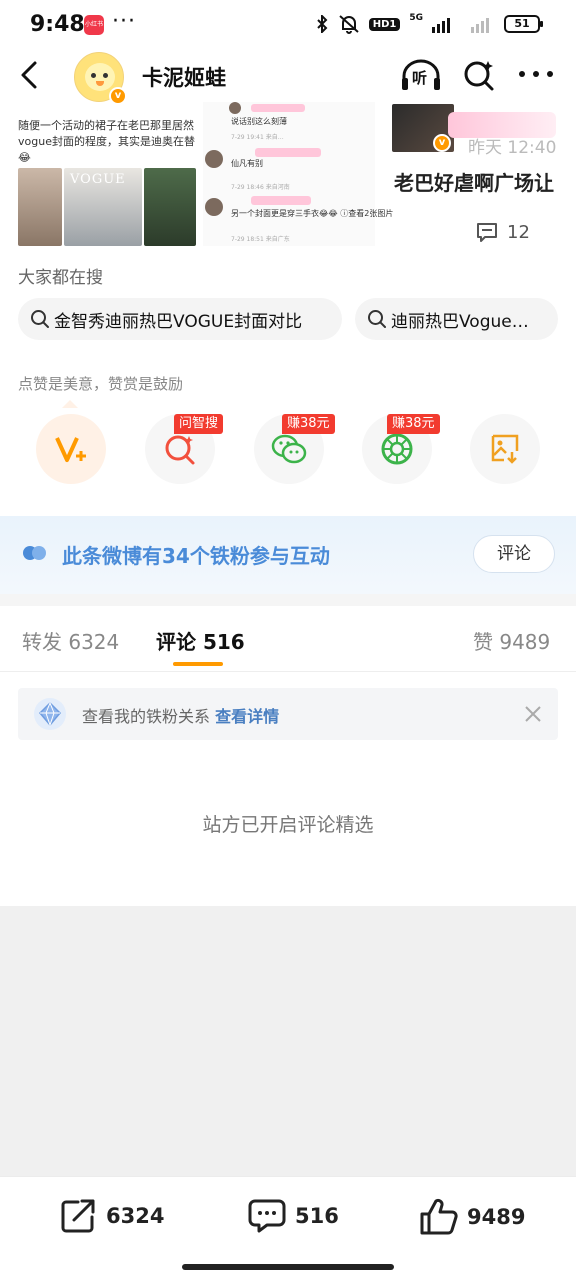 This screenshot has height=1280, width=576. I want to click on comment-line: 仙凡有别, so click(247, 163).